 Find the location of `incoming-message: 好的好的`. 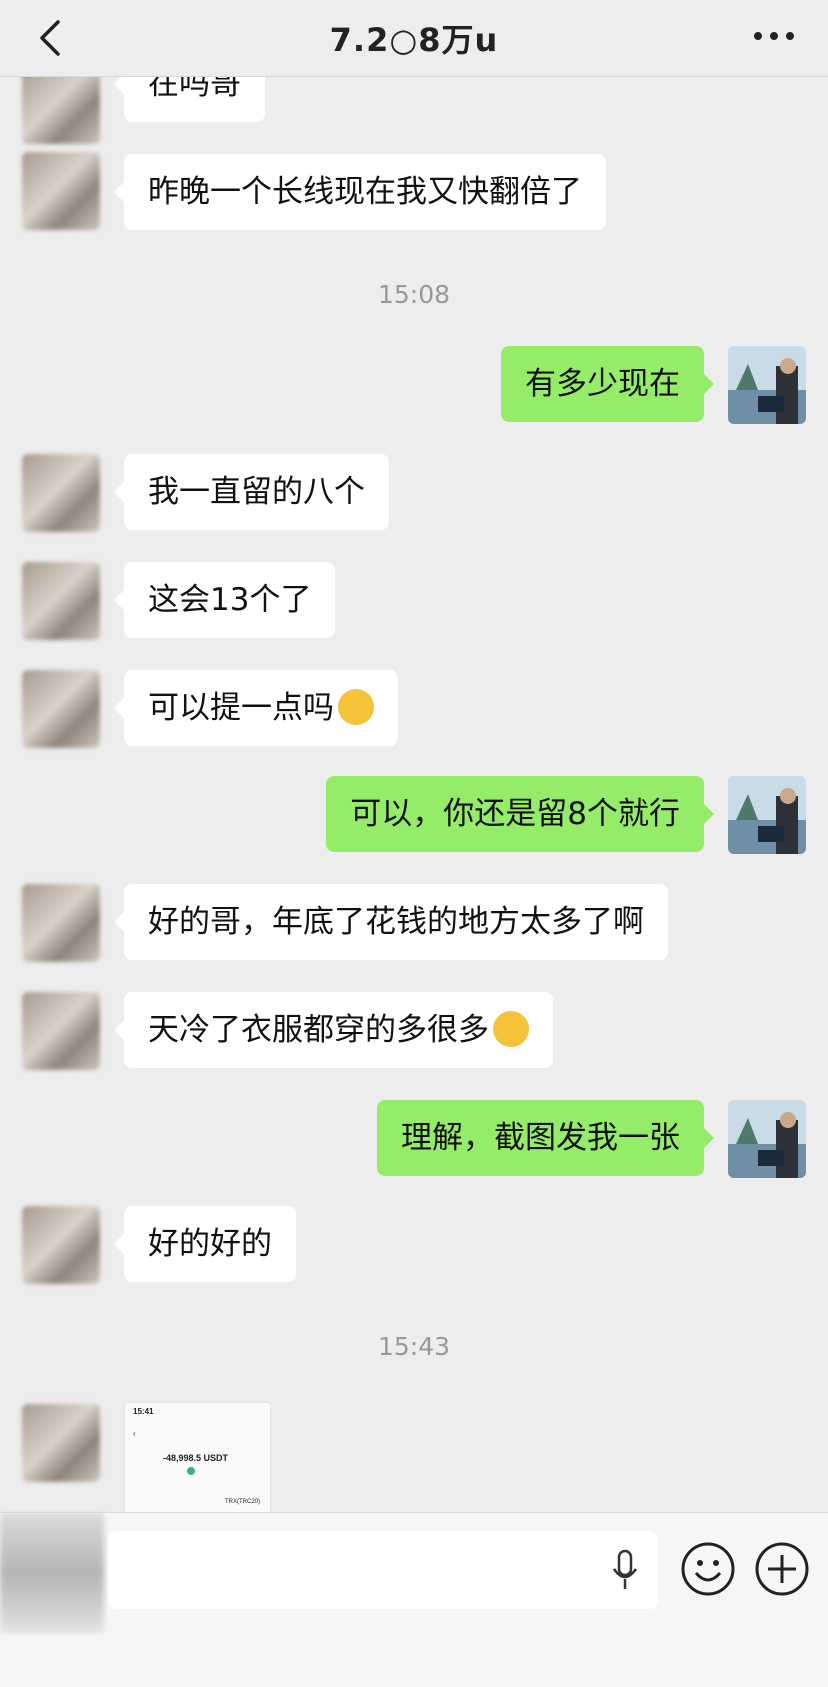

incoming-message: 好的好的 is located at coordinates (205, 1244).